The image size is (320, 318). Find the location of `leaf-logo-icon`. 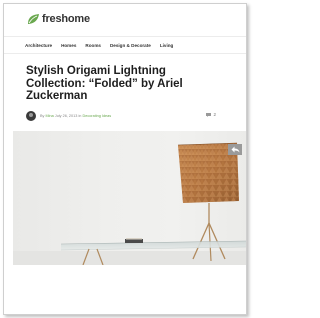

leaf-logo-icon is located at coordinates (33, 19).